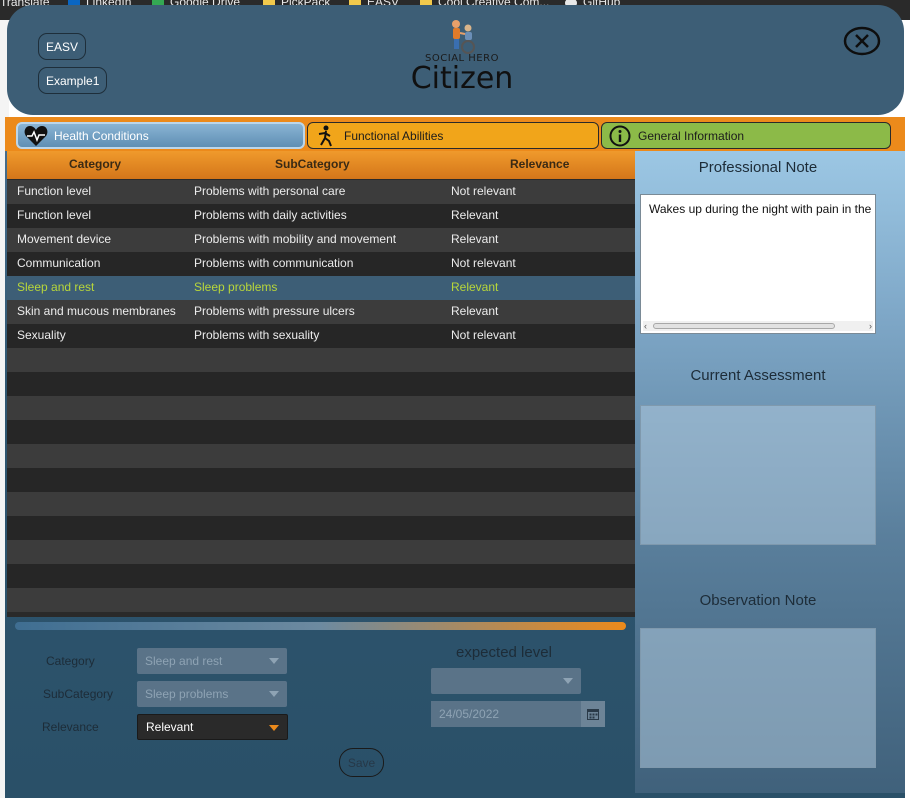 This screenshot has height=798, width=910. What do you see at coordinates (744, 326) in the screenshot?
I see `scrollbar-thumb` at bounding box center [744, 326].